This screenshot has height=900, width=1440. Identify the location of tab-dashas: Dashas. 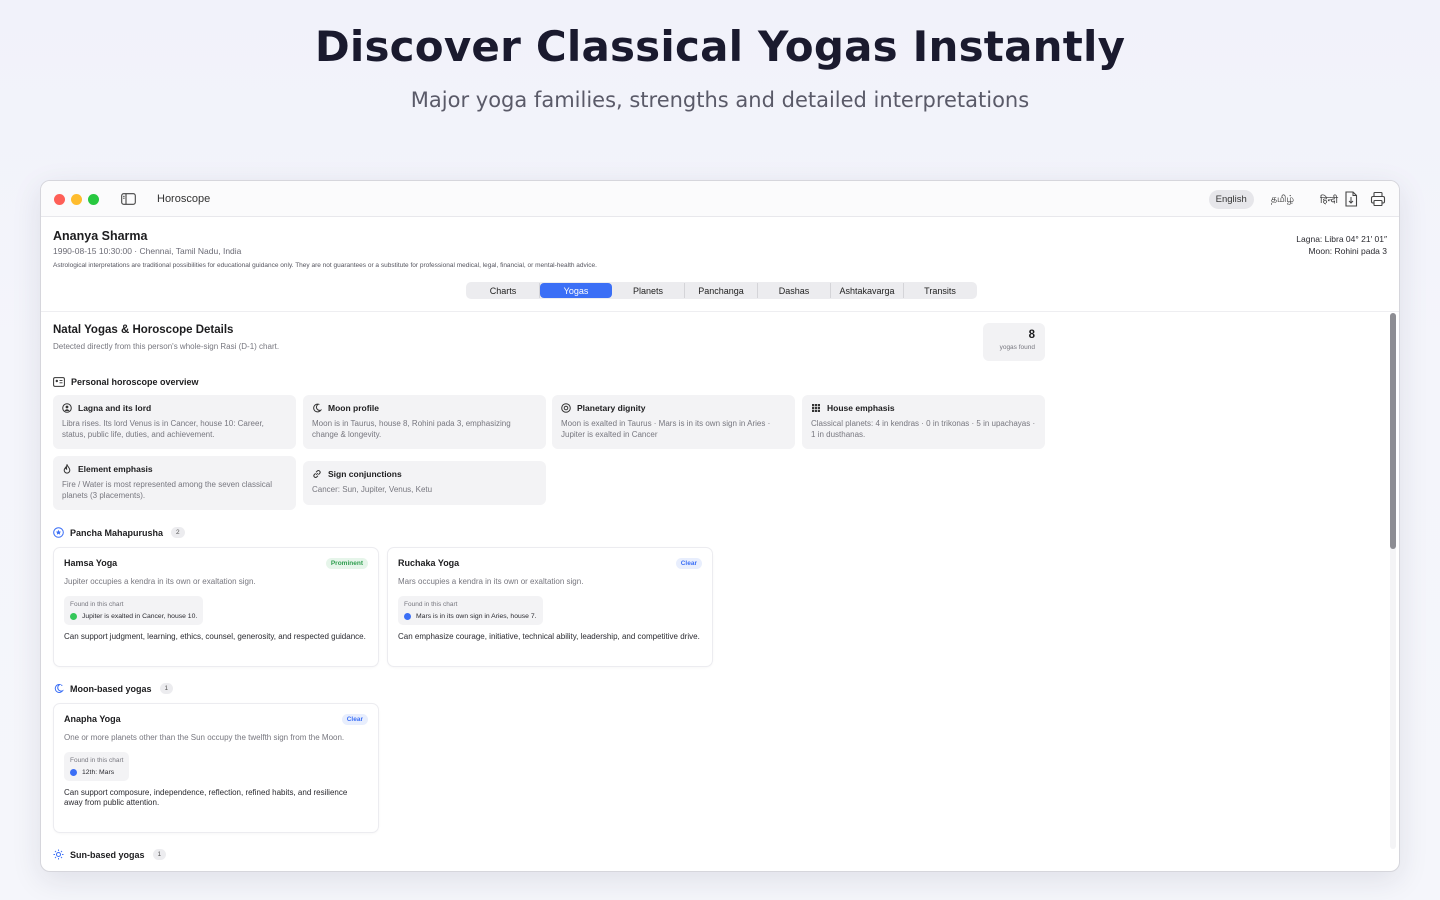
(794, 290).